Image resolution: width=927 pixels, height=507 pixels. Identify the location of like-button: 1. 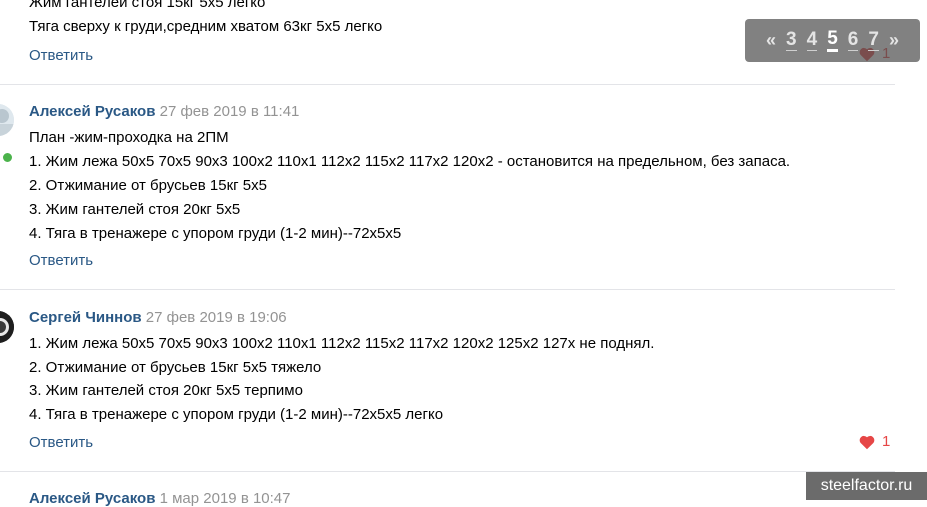
(874, 441).